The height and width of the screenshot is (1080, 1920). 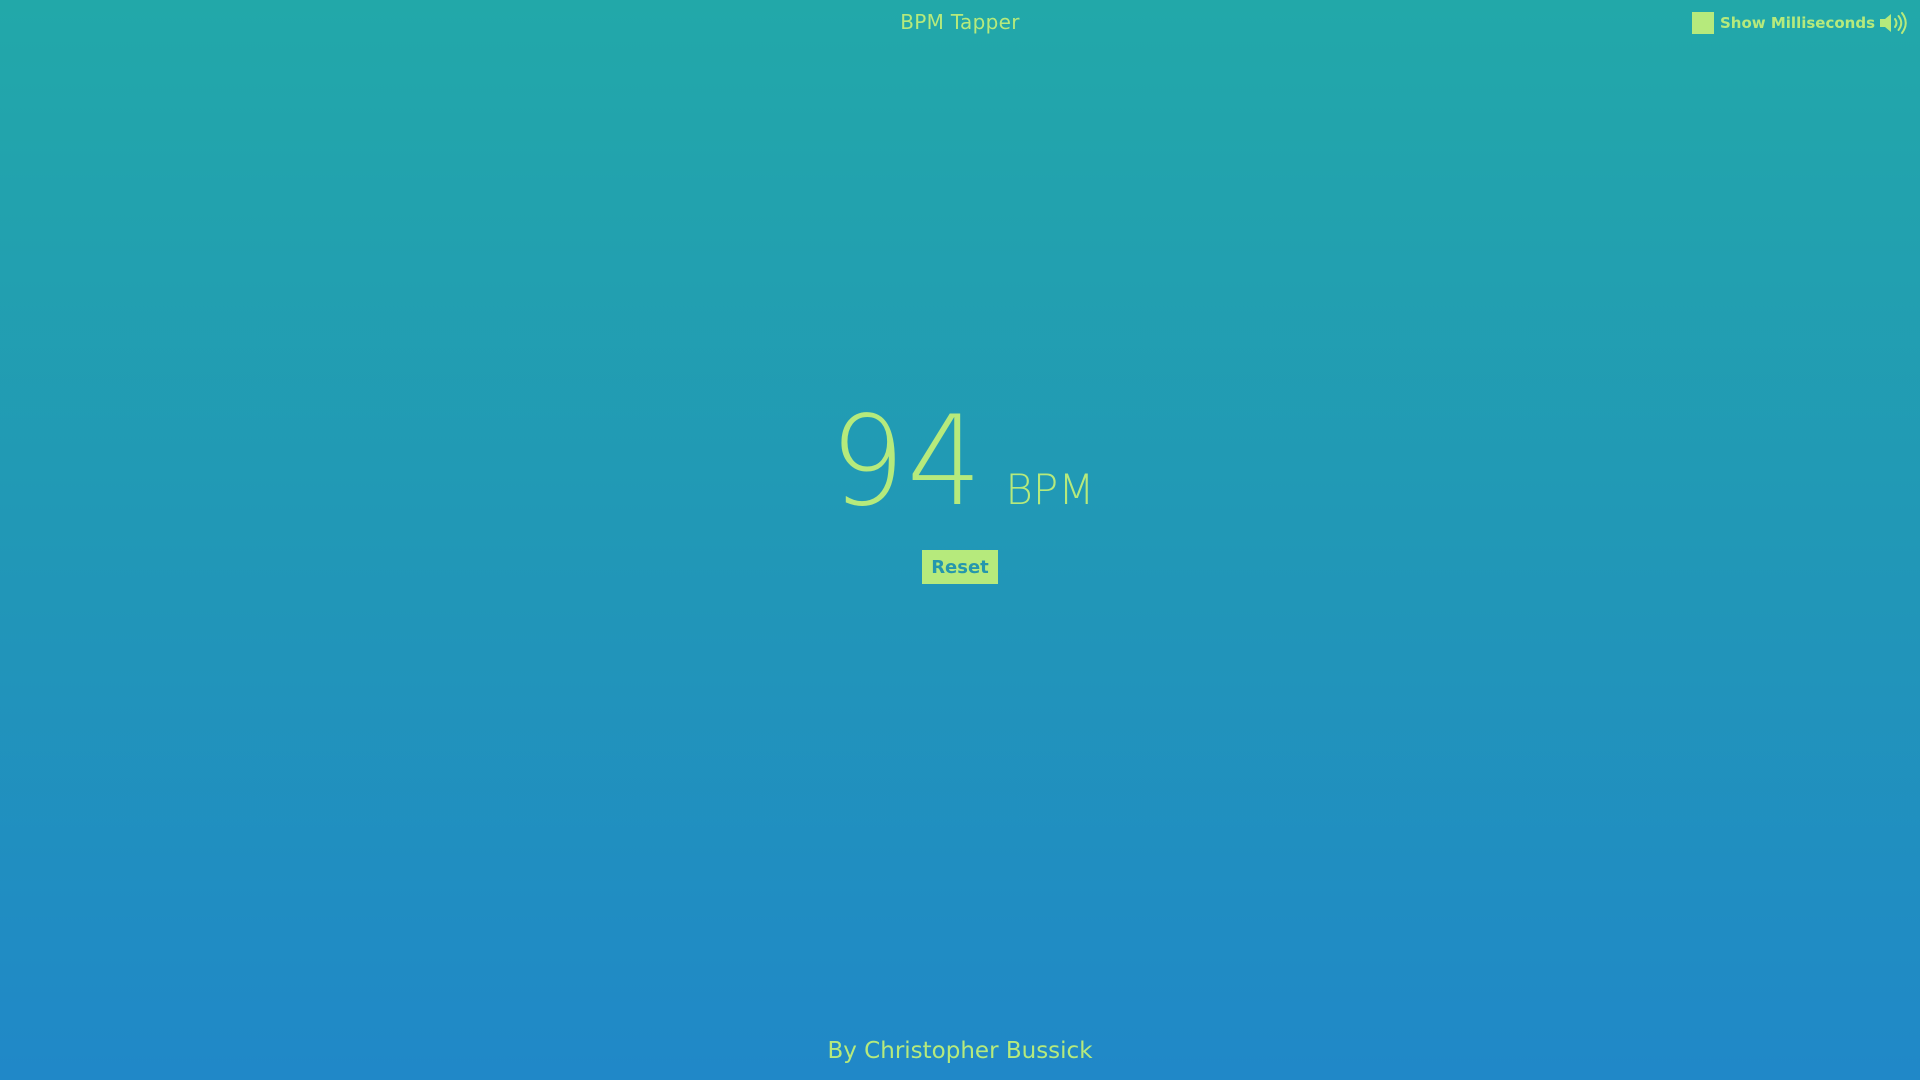 I want to click on bpm-value: 94, so click(x=906, y=462).